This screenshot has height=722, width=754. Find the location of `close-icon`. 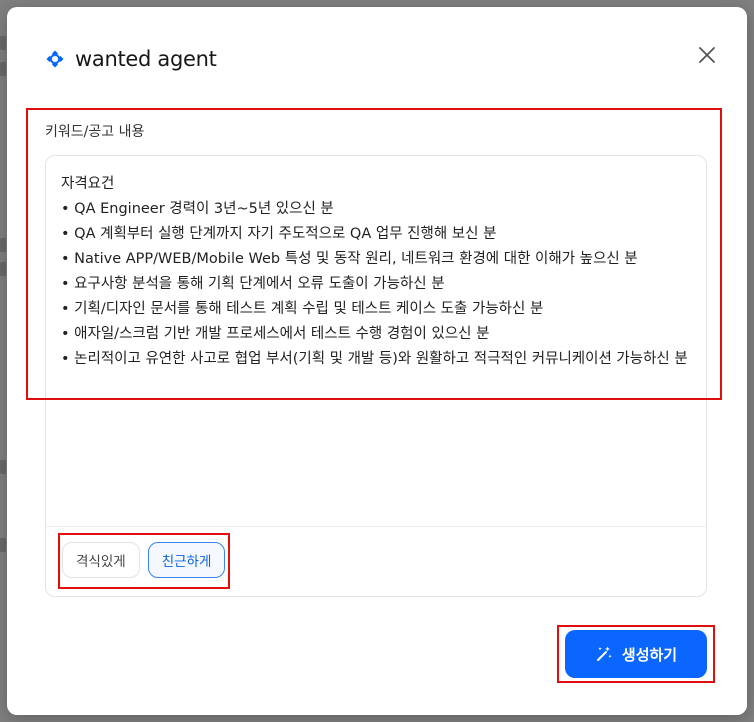

close-icon is located at coordinates (707, 55).